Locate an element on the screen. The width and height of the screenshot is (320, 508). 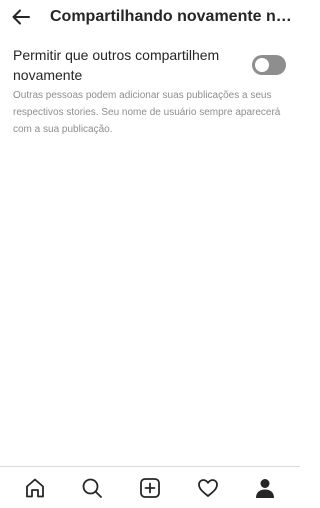
heart-icon is located at coordinates (208, 488).